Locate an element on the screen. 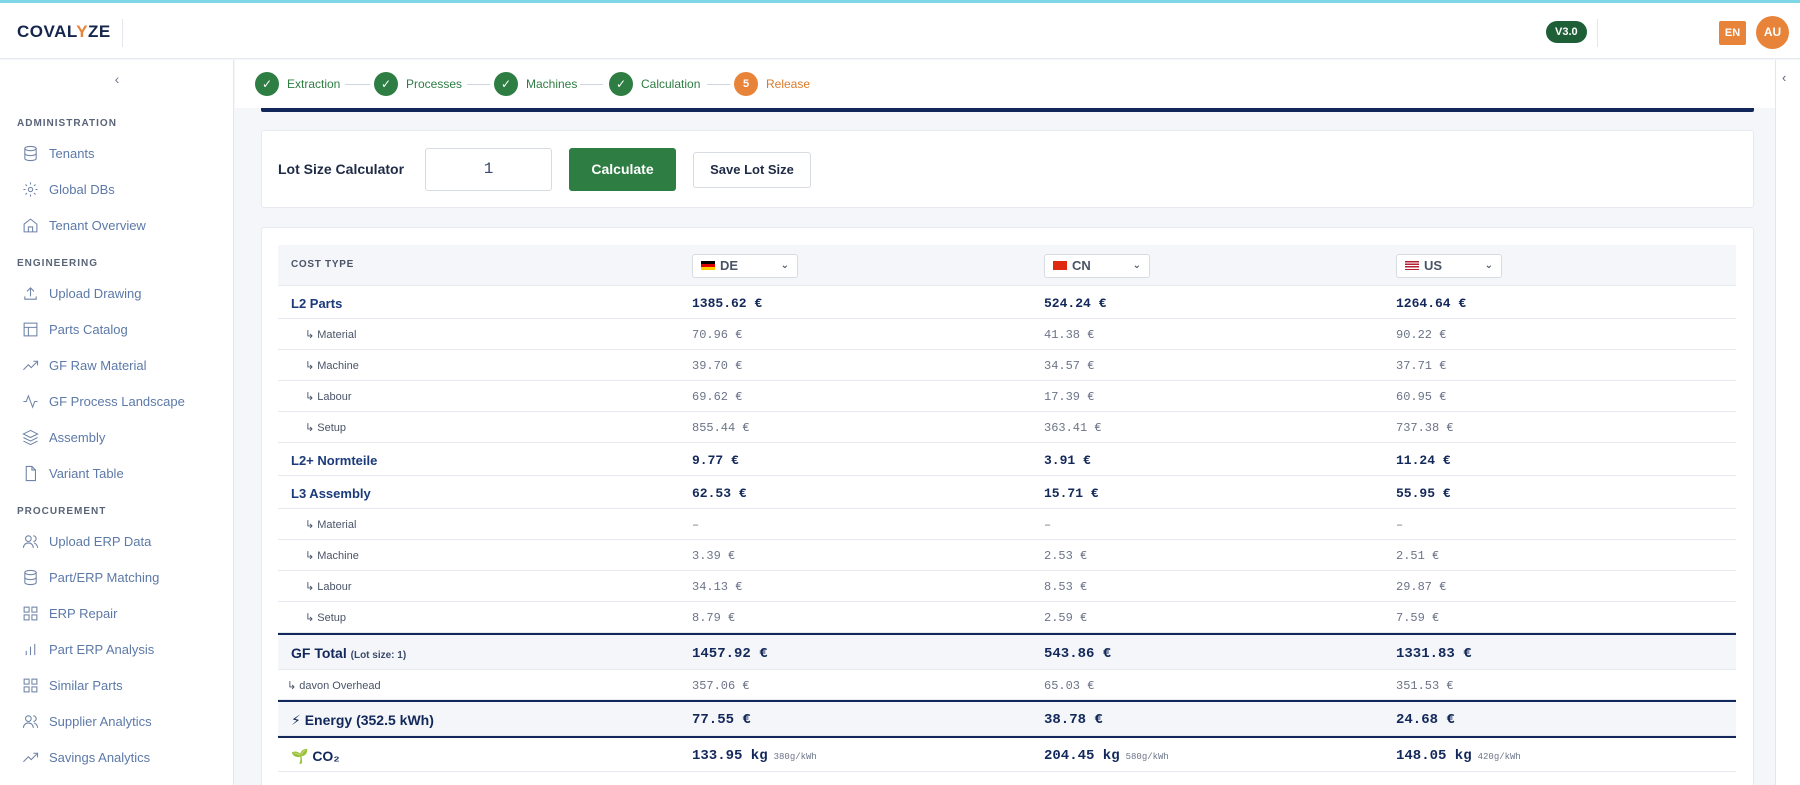  cost-value-us: 24.68 € is located at coordinates (1425, 720).